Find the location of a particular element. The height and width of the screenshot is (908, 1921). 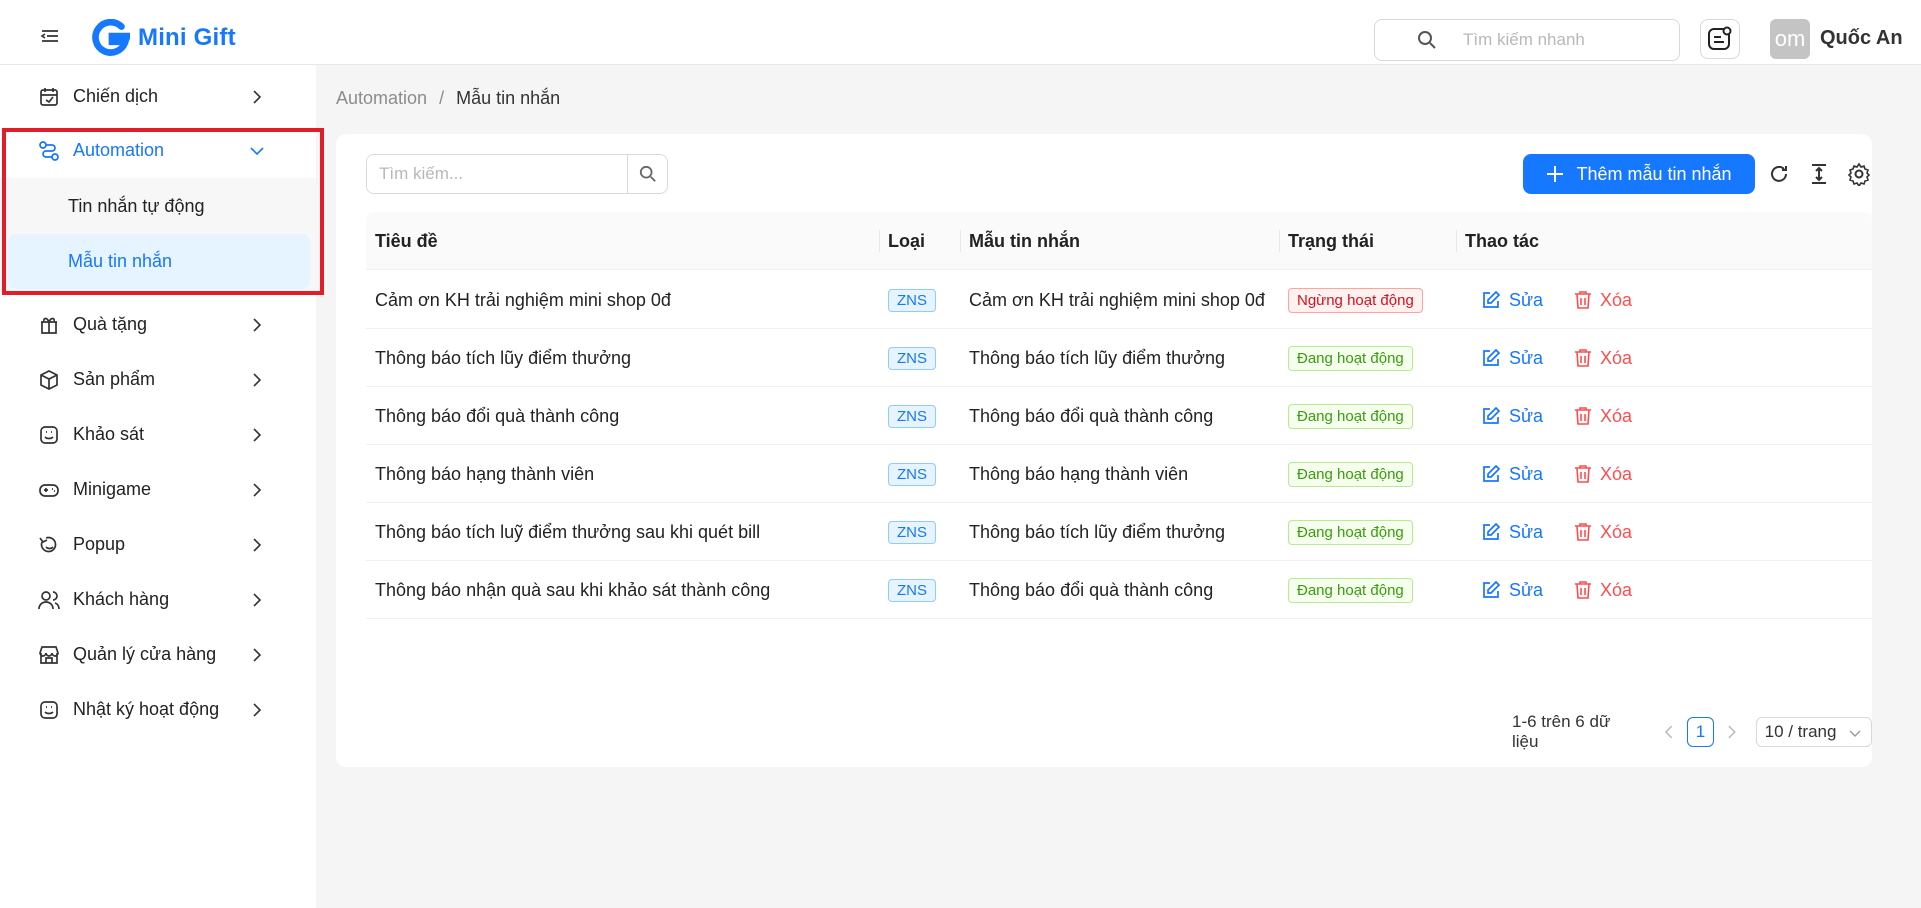

page-size-select: 10 / trang is located at coordinates (1814, 732).